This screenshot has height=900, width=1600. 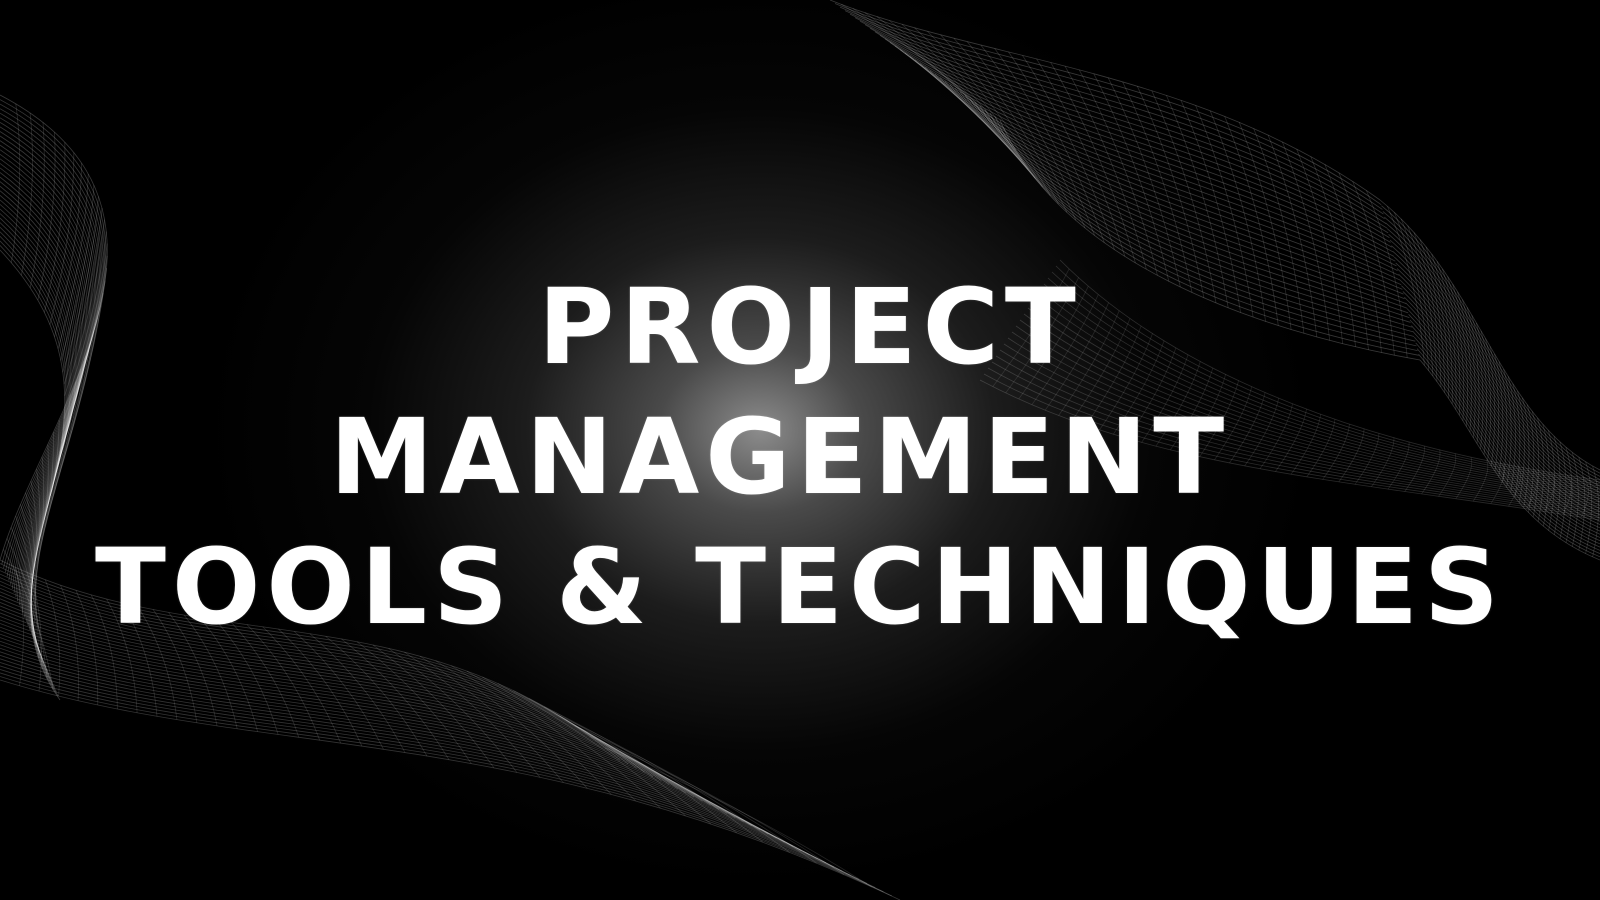 I want to click on title-line-1: Project, so click(x=810, y=327).